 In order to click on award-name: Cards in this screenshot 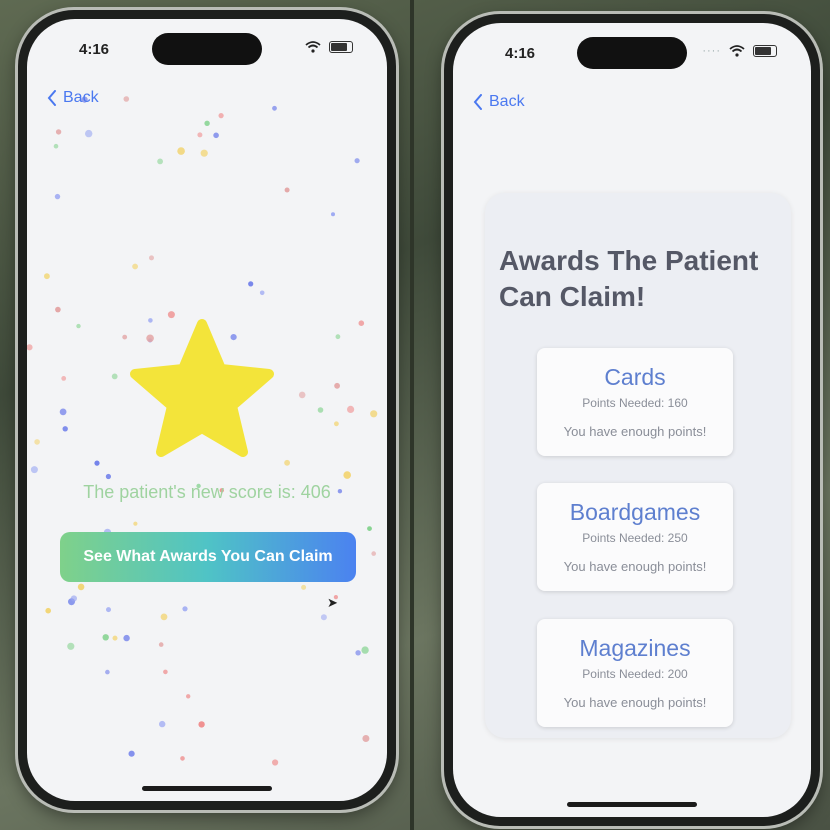, I will do `click(635, 377)`.